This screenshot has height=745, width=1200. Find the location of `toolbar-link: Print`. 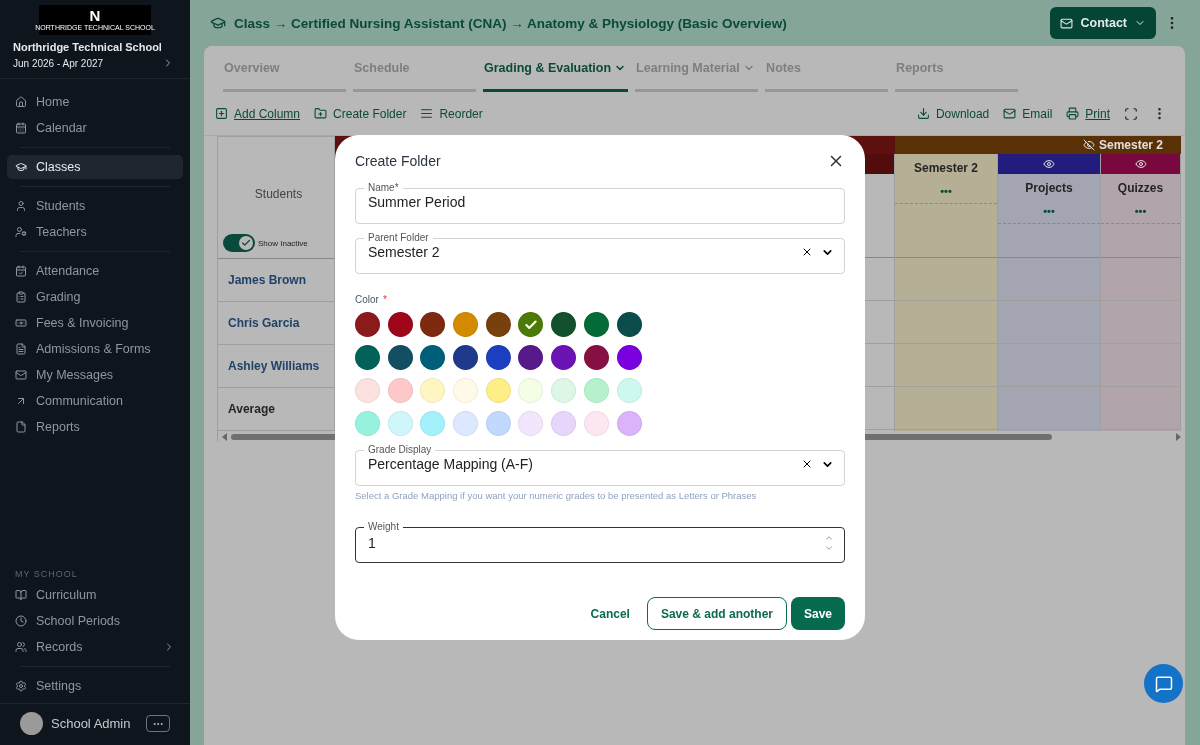

toolbar-link: Print is located at coordinates (1088, 113).